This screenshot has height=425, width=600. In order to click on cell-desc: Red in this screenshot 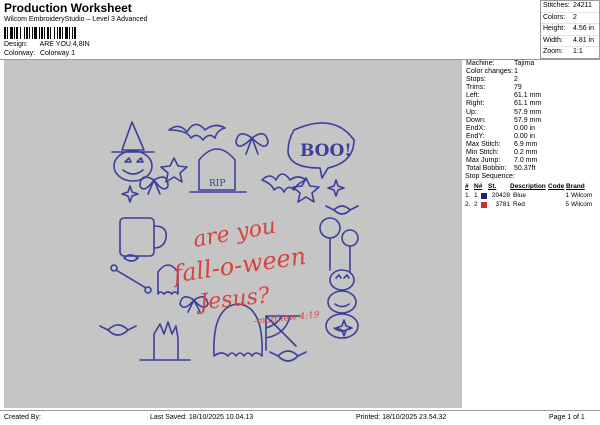, I will do `click(519, 205)`.